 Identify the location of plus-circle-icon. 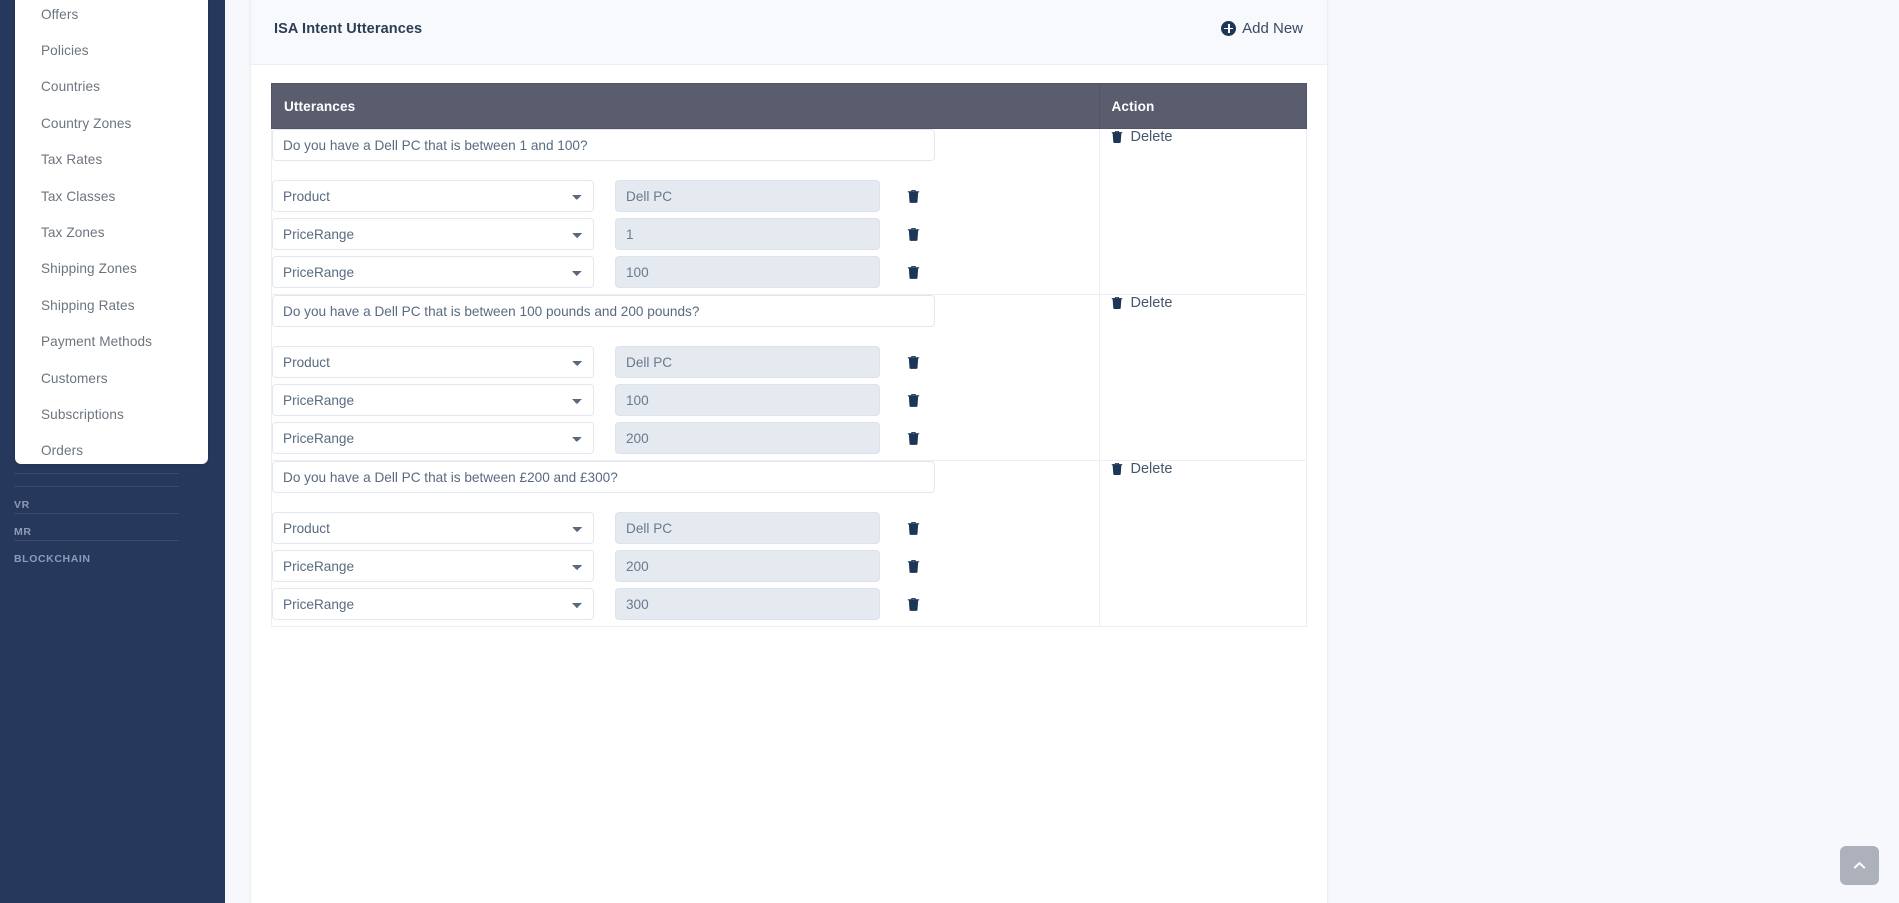
(1229, 28).